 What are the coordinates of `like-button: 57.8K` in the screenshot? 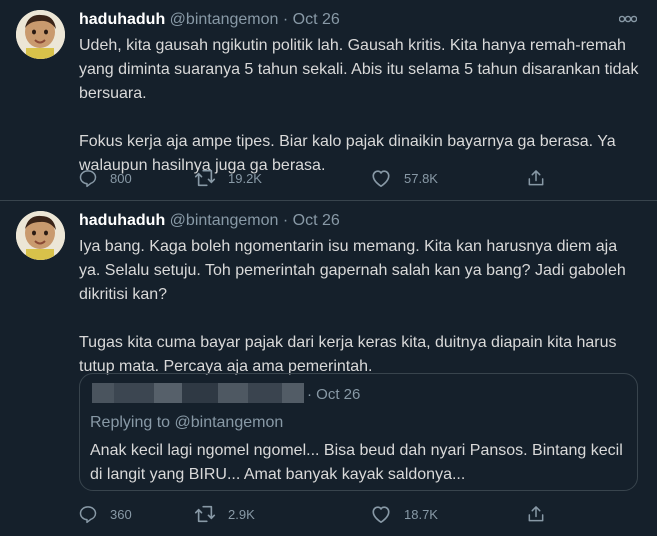 It's located at (404, 178).